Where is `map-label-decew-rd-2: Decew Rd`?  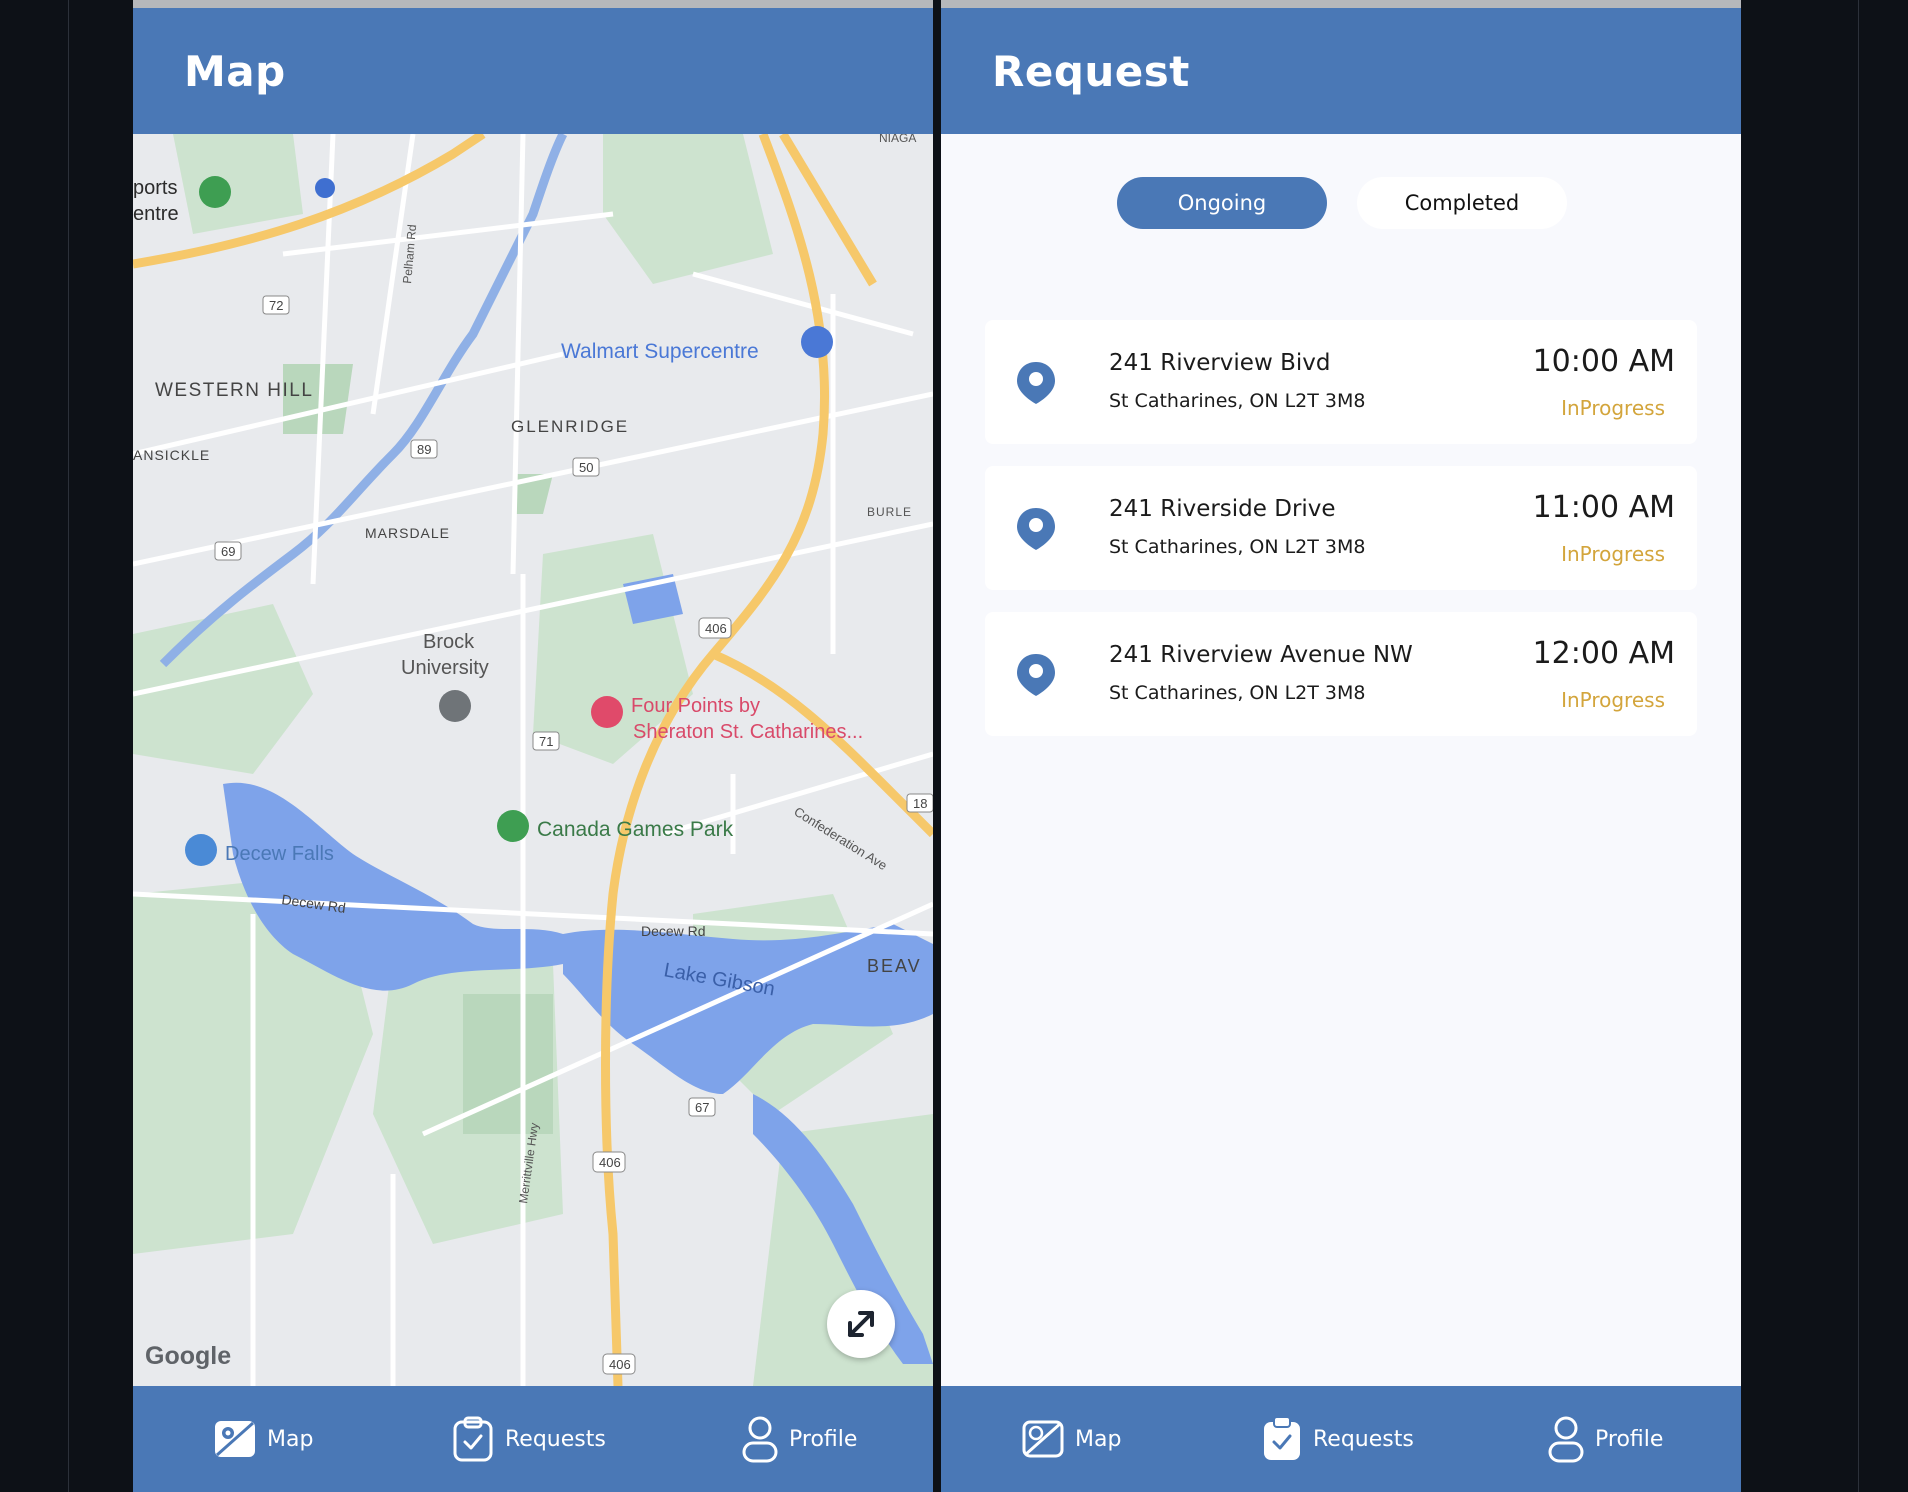 map-label-decew-rd-2: Decew Rd is located at coordinates (673, 931).